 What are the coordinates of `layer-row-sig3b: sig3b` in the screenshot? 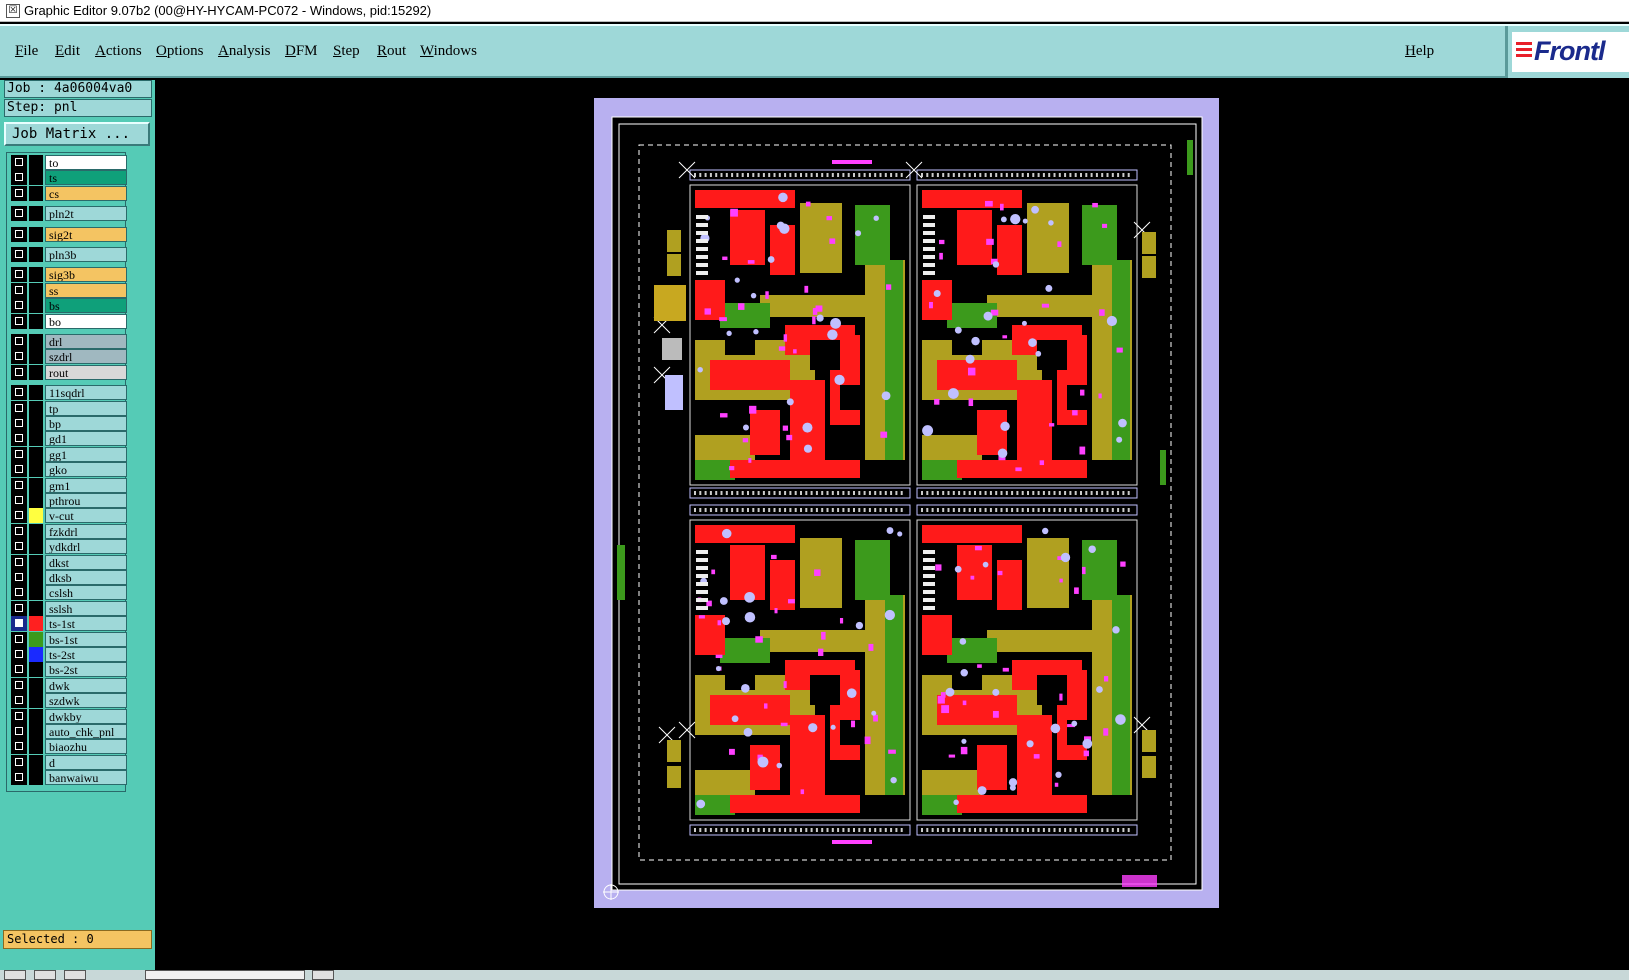 It's located at (68, 275).